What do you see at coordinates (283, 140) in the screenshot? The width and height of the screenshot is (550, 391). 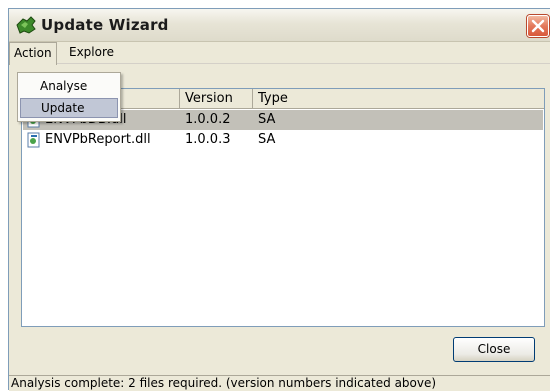 I see `table-row: ENVPbReport.dll 1.0.0.3 SA` at bounding box center [283, 140].